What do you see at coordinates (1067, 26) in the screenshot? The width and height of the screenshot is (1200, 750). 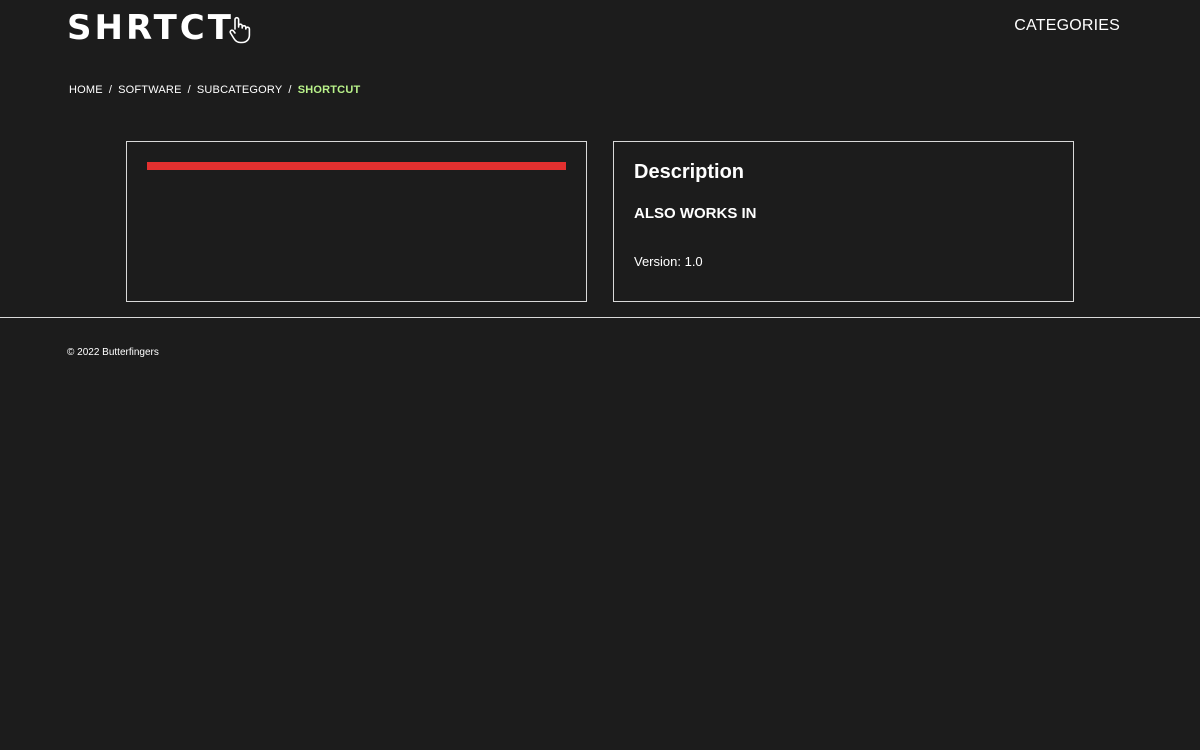 I see `nav-categories-link: CATEGORIES` at bounding box center [1067, 26].